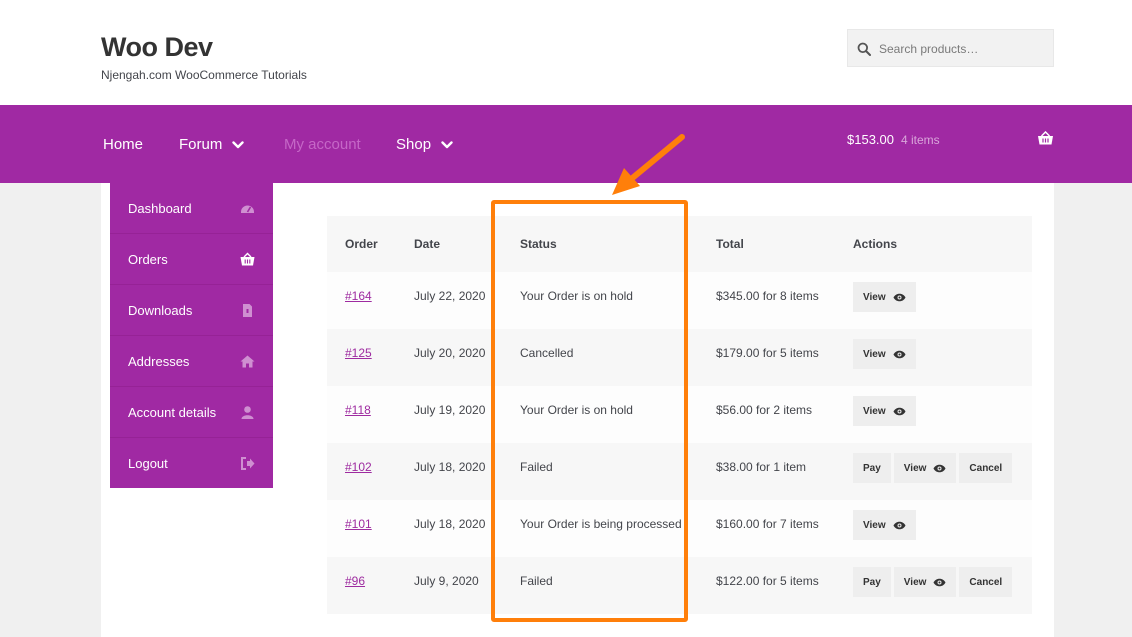 This screenshot has width=1132, height=637. What do you see at coordinates (191, 361) in the screenshot?
I see `account-nav-addresses: Addresses` at bounding box center [191, 361].